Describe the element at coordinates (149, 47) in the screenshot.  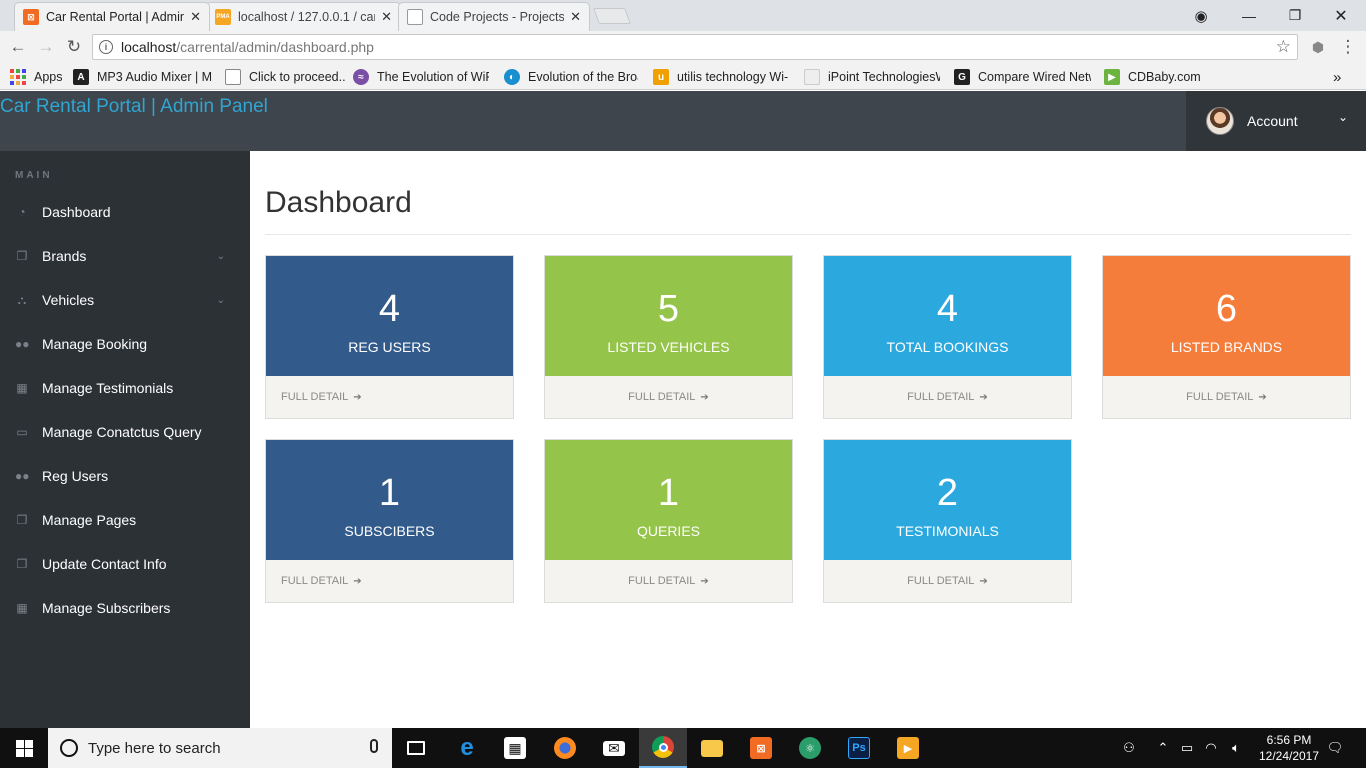
I see `url-host: localhost` at that location.